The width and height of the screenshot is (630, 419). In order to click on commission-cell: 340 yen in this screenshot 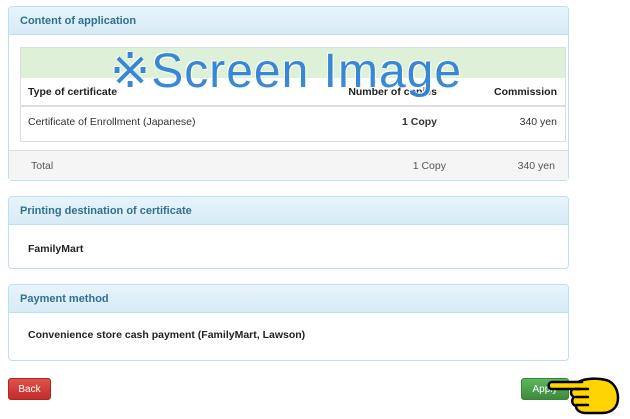, I will do `click(538, 122)`.